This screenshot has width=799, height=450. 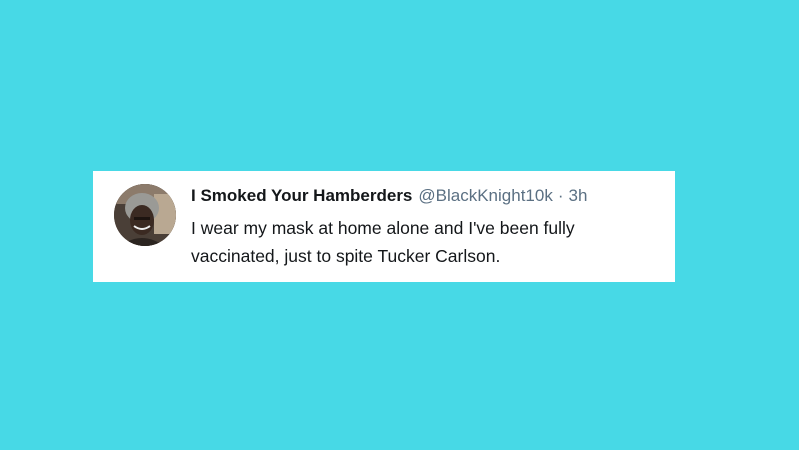 What do you see at coordinates (301, 195) in the screenshot?
I see `display-name: I Smoked Your Hamberders` at bounding box center [301, 195].